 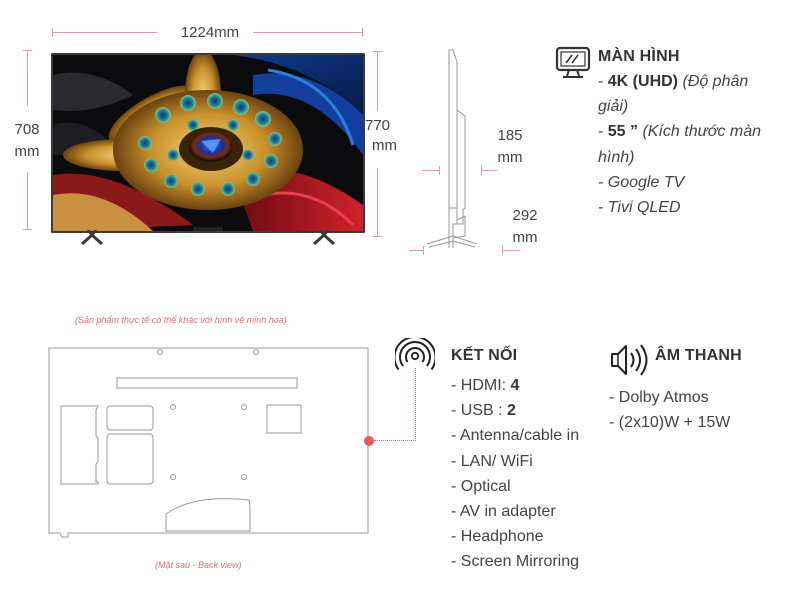 What do you see at coordinates (27, 129) in the screenshot?
I see `panel-height-value: 708` at bounding box center [27, 129].